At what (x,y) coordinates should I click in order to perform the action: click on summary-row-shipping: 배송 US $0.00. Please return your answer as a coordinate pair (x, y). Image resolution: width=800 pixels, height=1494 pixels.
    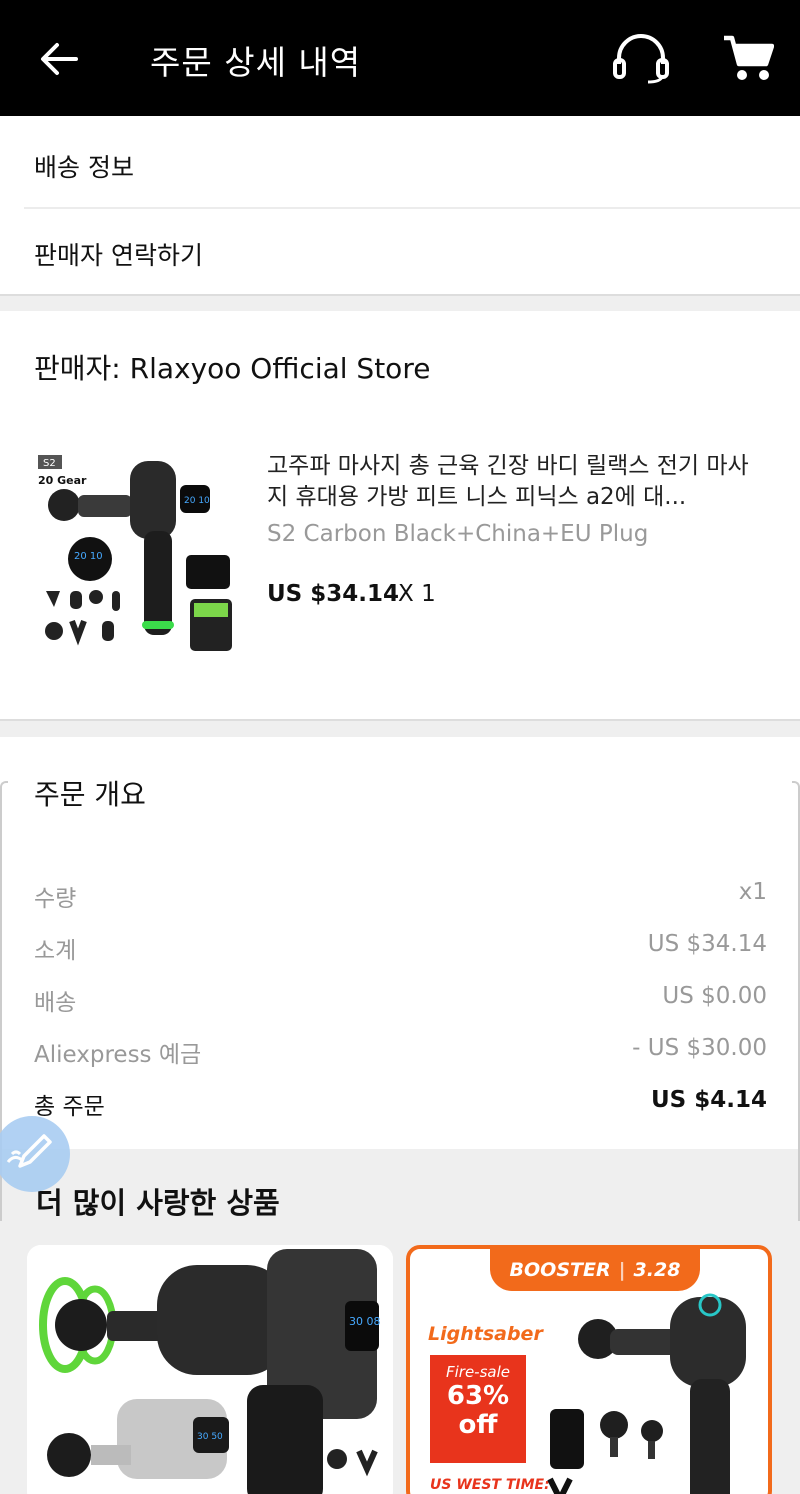
    Looking at the image, I should click on (400, 999).